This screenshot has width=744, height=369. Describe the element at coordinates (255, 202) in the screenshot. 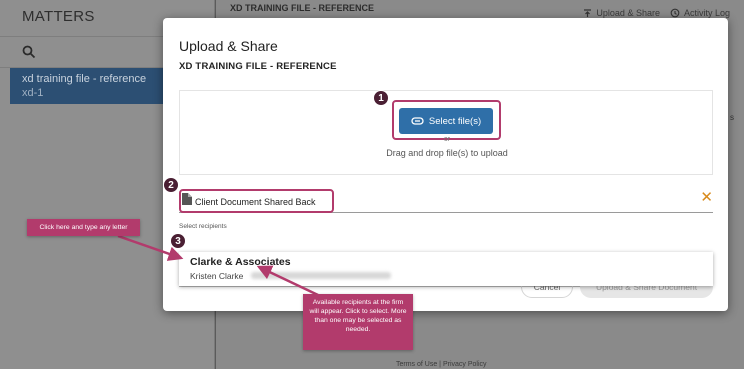

I see `document-name: Client Document Shared Back` at that location.